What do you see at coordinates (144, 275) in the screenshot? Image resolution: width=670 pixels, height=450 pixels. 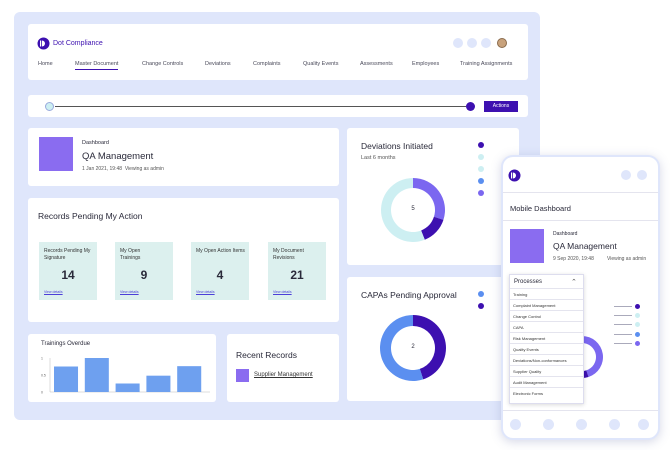 I see `tile-value: 9` at bounding box center [144, 275].